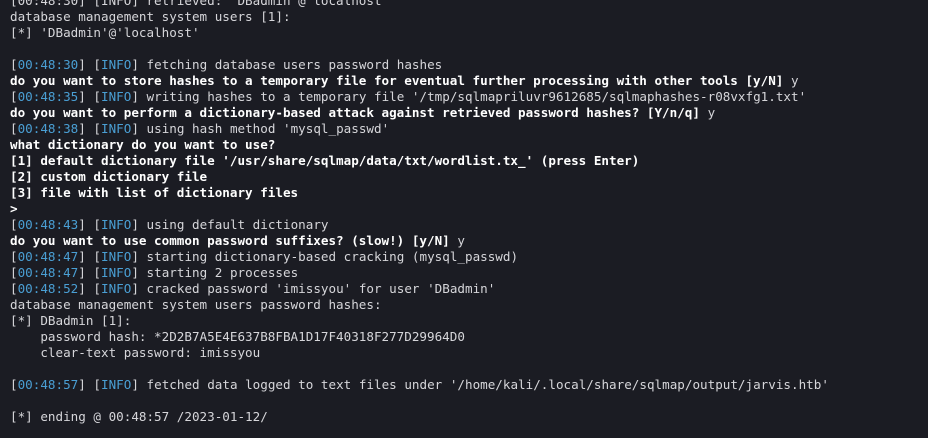 The image size is (928, 438). What do you see at coordinates (154, 192) in the screenshot?
I see `prompt-question: [3] file with list of dictionary files` at bounding box center [154, 192].